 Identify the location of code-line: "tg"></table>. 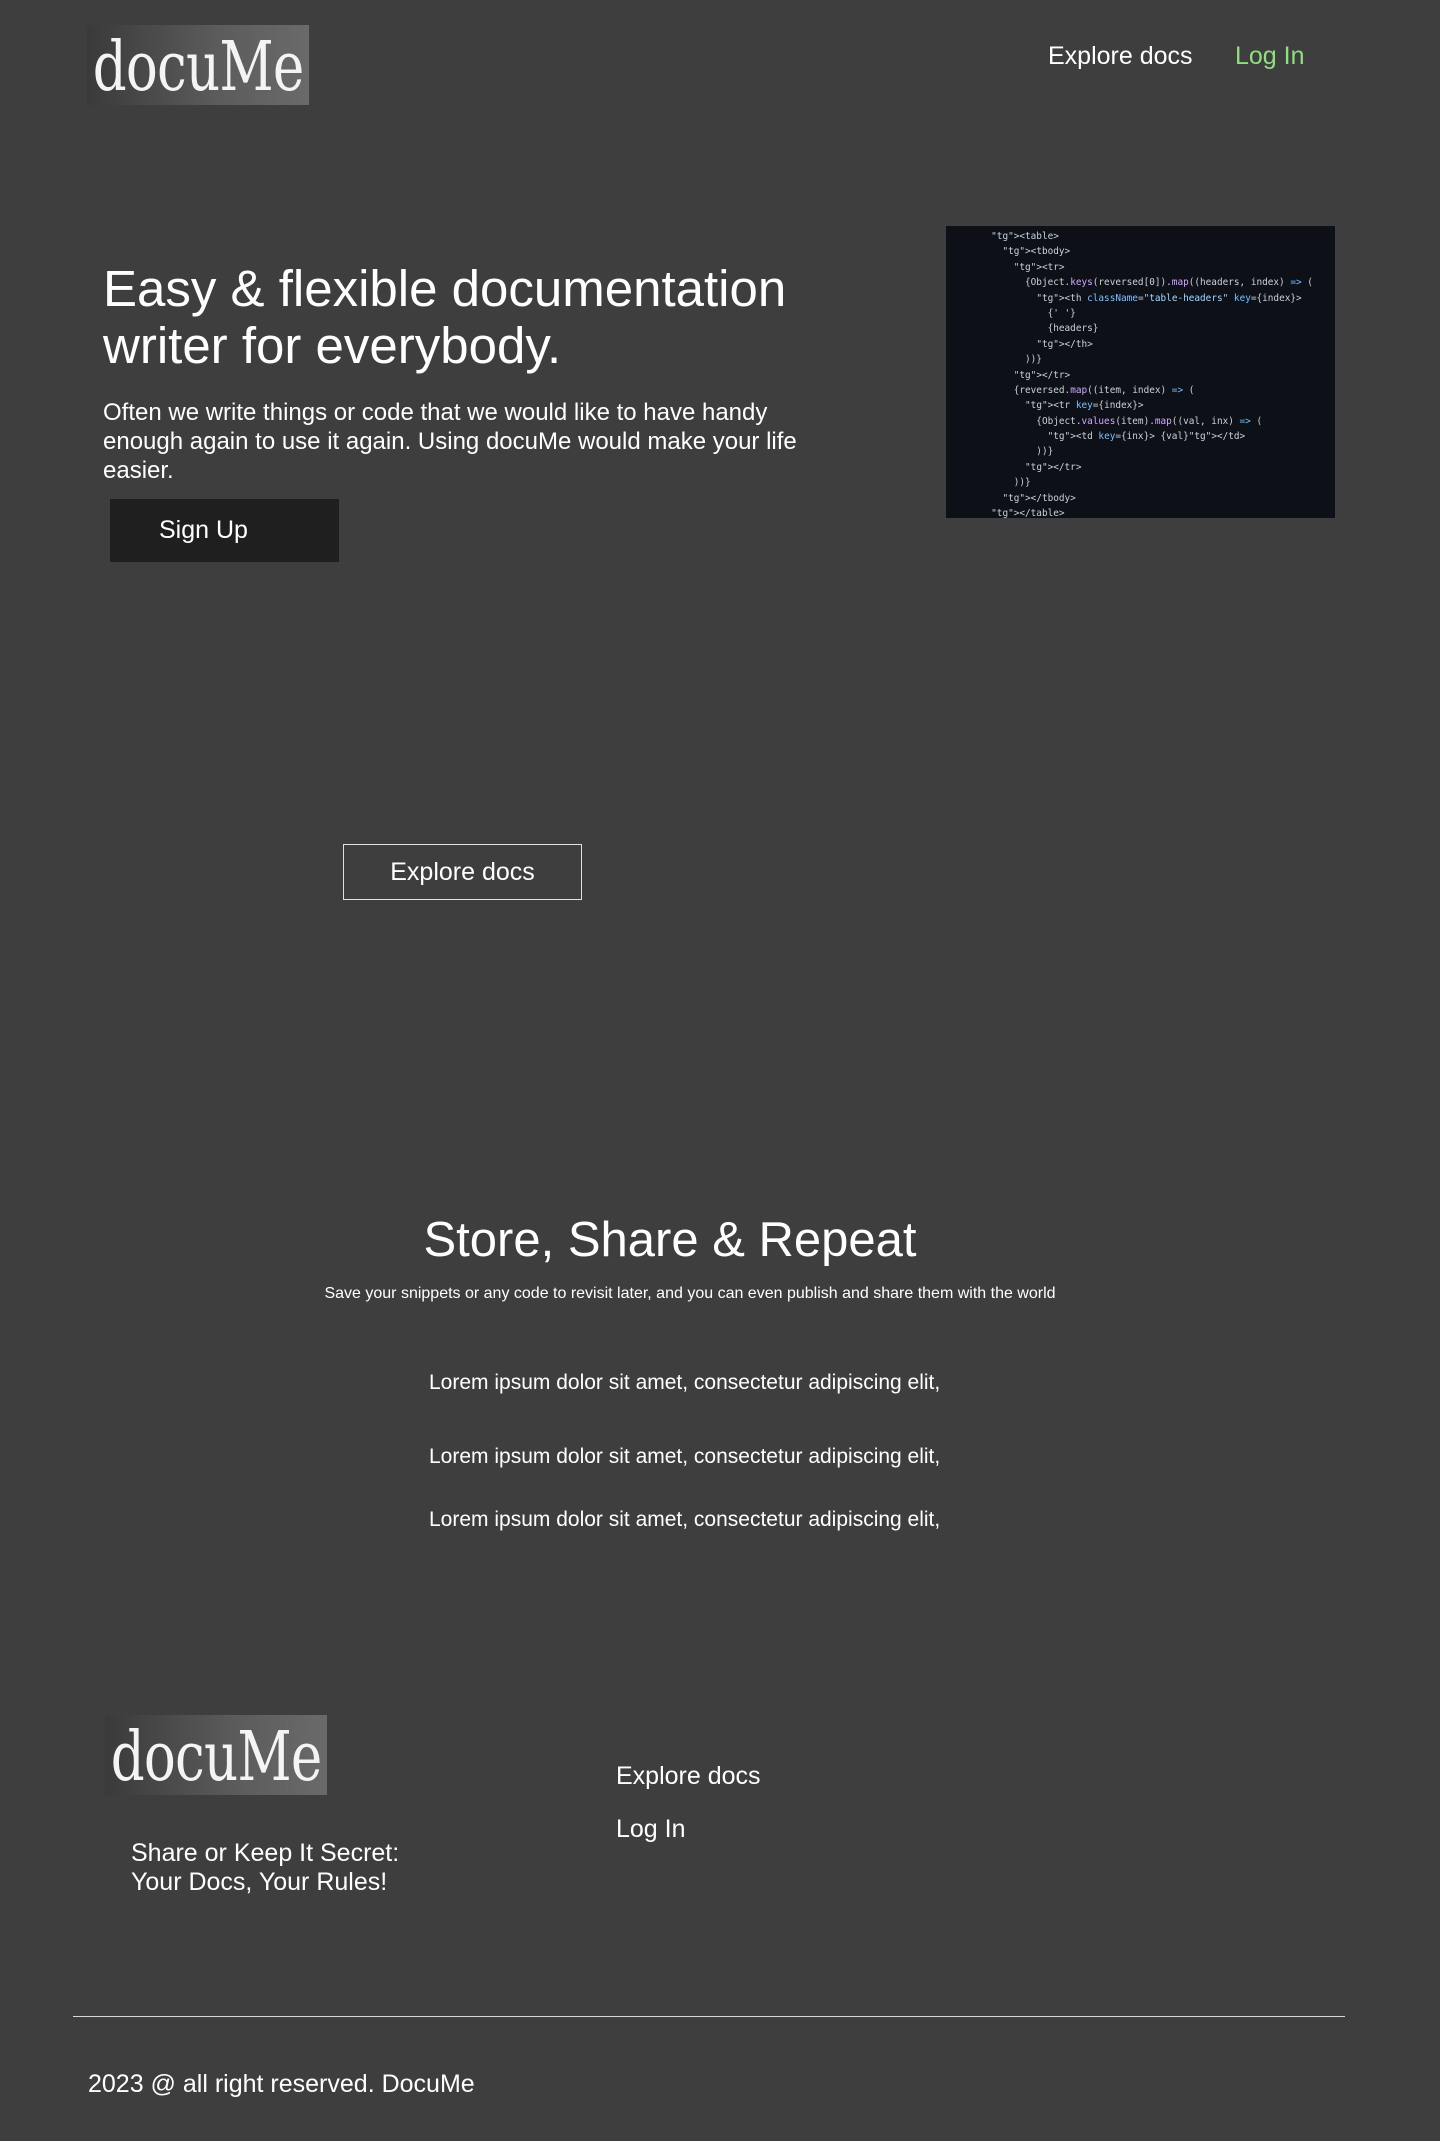
(1028, 513).